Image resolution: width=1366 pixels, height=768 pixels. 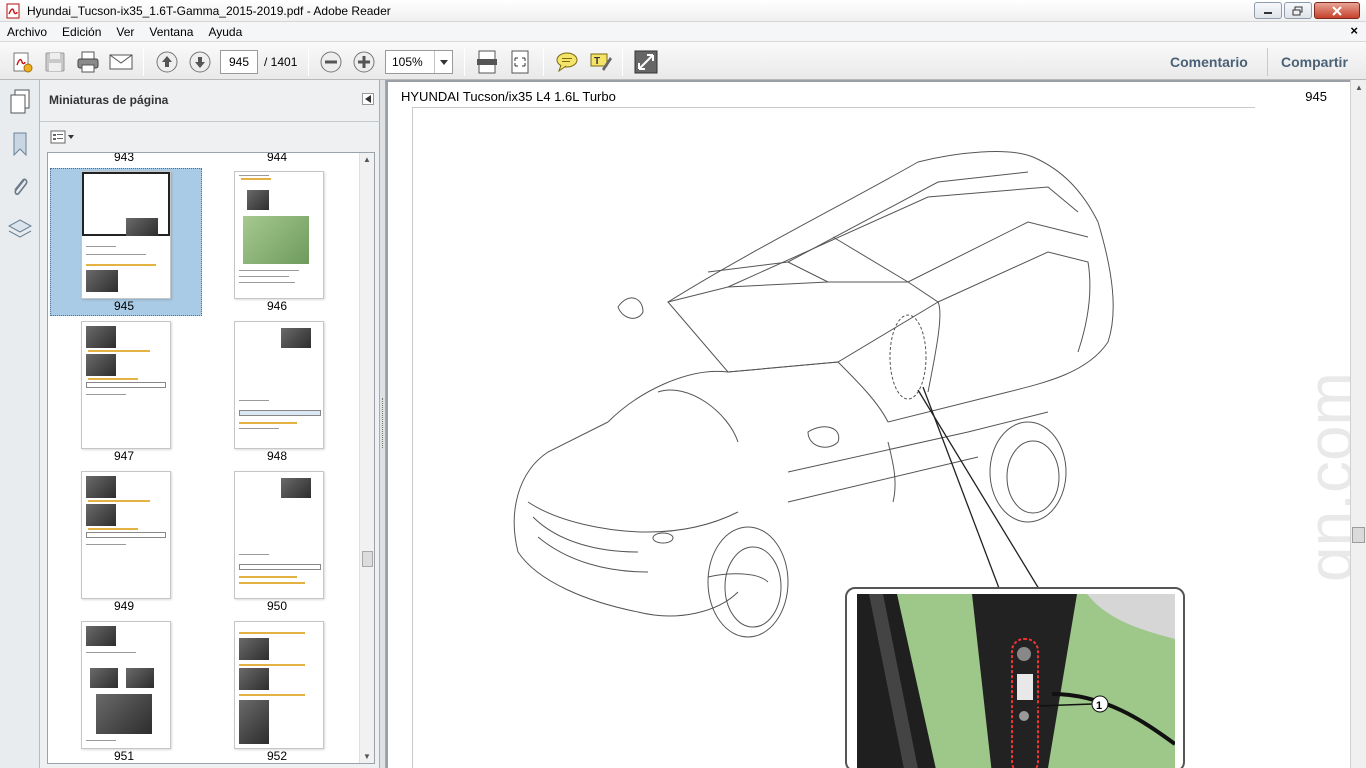 I want to click on window-controls, so click(x=1307, y=10).